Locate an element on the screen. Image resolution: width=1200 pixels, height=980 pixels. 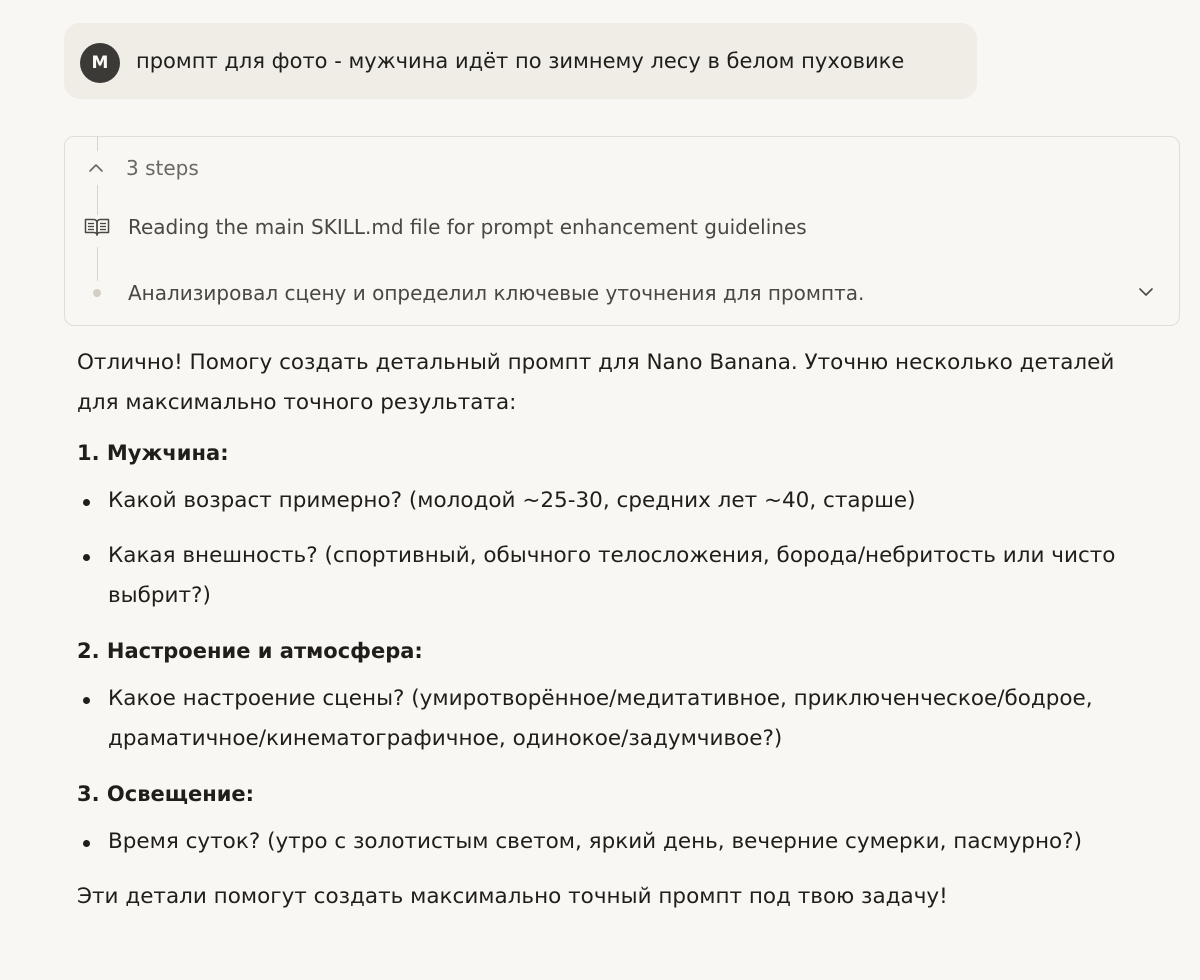
user-avatar: M is located at coordinates (100, 63).